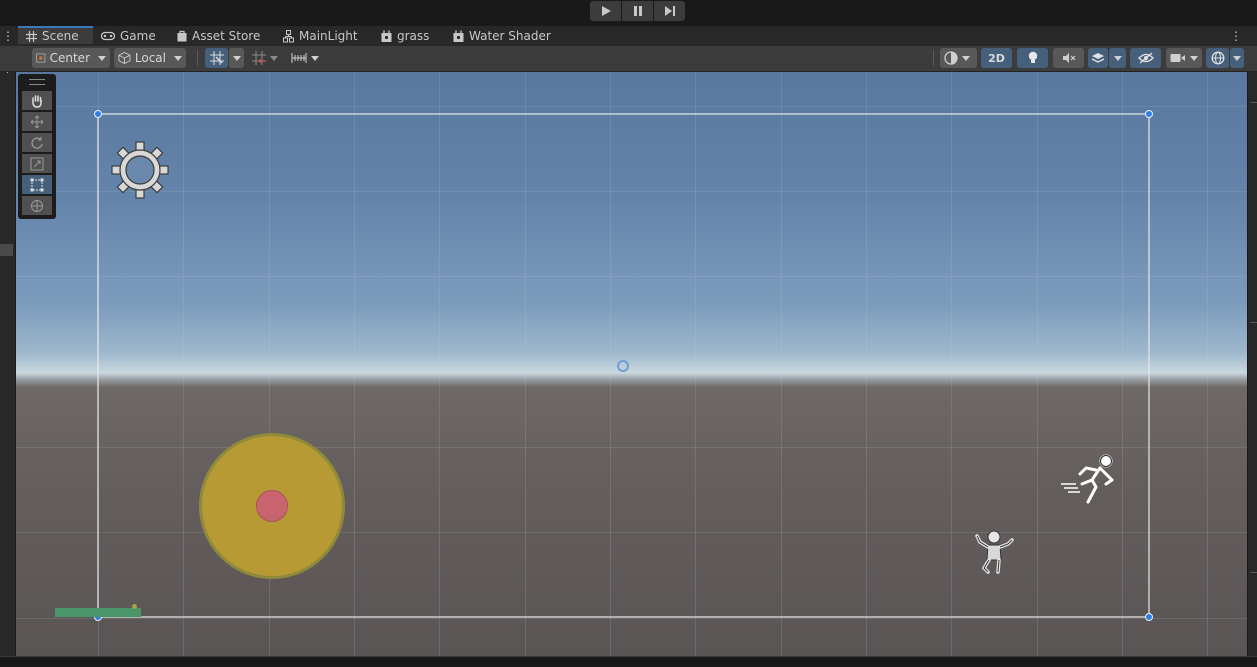 The image size is (1257, 667). I want to click on increment-snap-toggle, so click(267, 58).